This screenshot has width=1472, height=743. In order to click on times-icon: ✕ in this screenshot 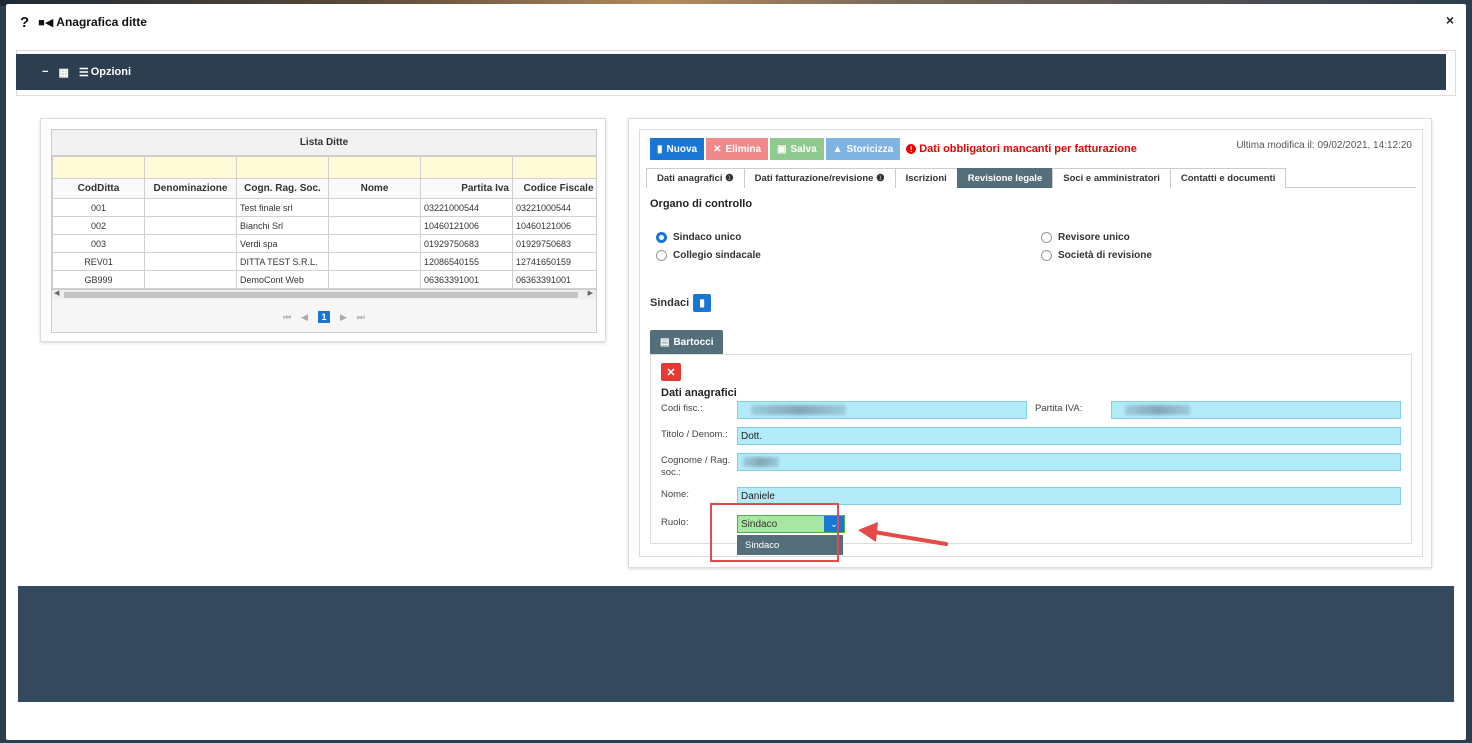, I will do `click(717, 149)`.